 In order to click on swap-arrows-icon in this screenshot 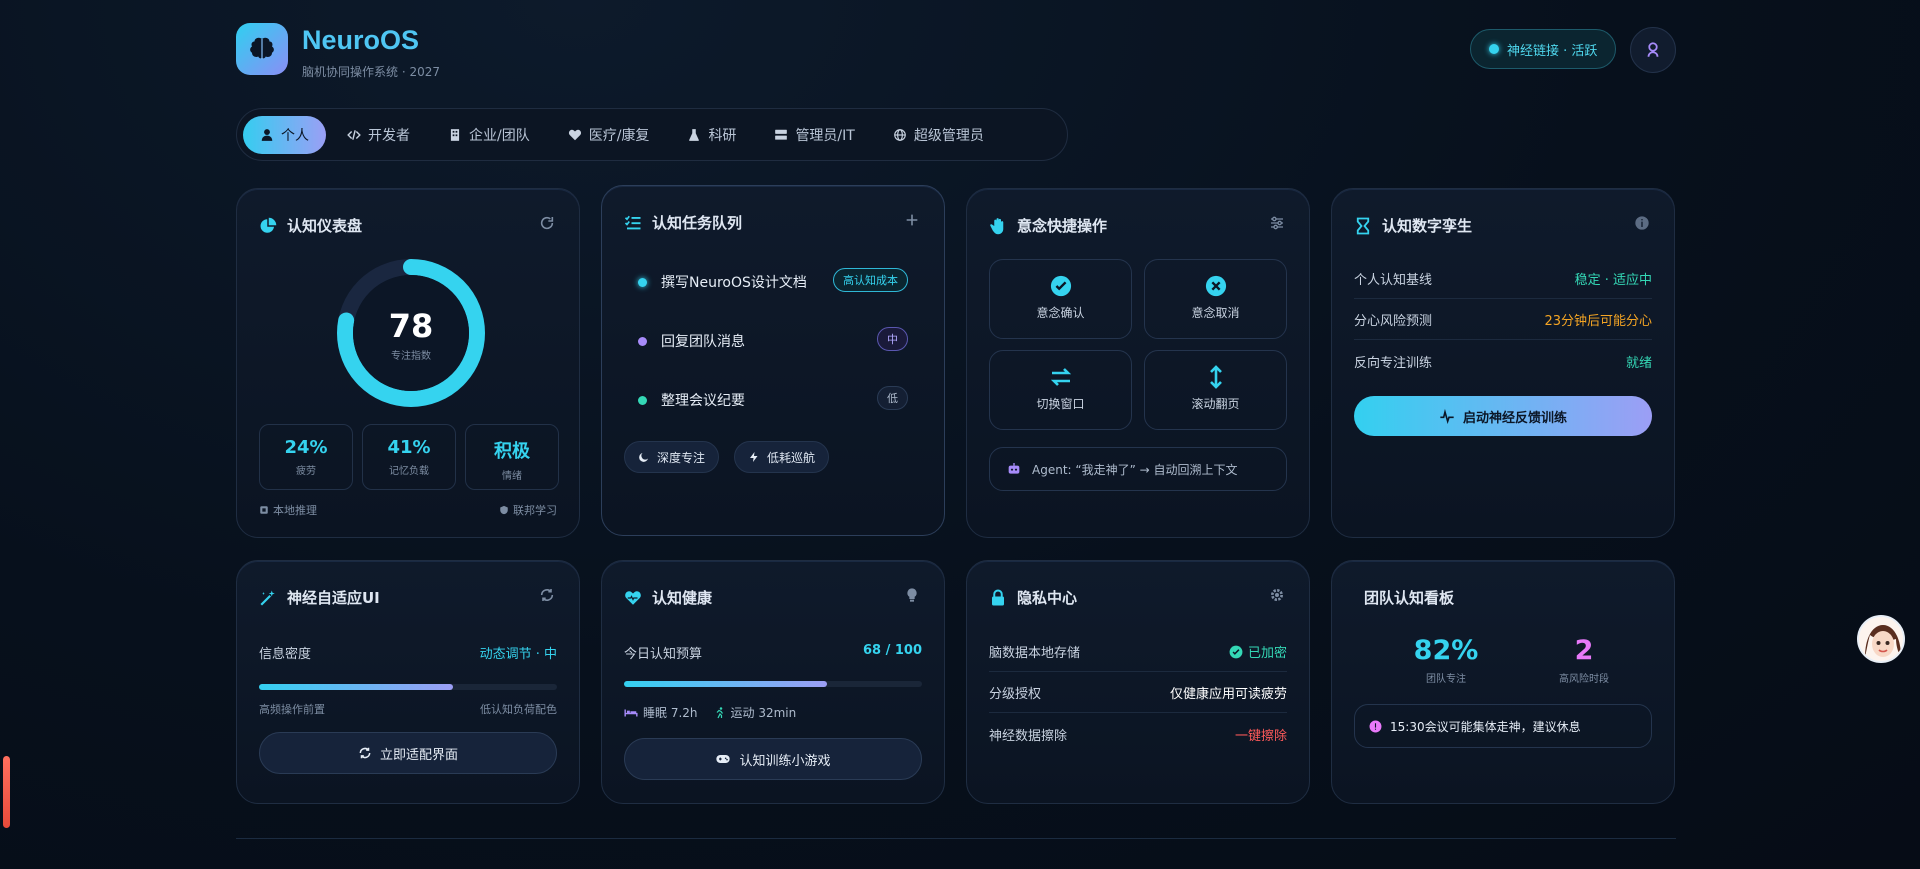, I will do `click(1061, 377)`.